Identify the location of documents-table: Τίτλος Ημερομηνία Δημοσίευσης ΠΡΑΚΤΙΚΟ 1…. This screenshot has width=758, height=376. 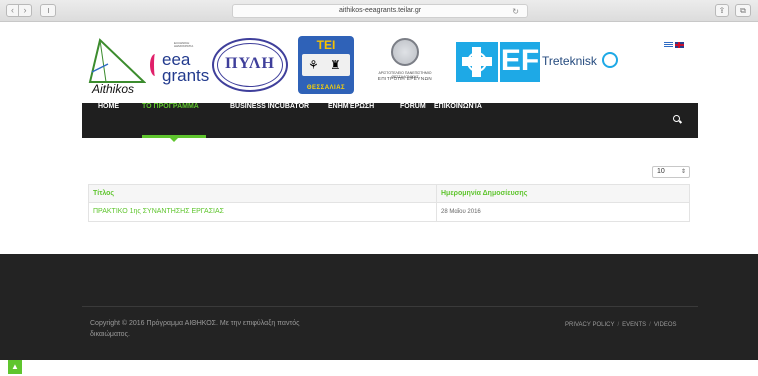
(389, 203).